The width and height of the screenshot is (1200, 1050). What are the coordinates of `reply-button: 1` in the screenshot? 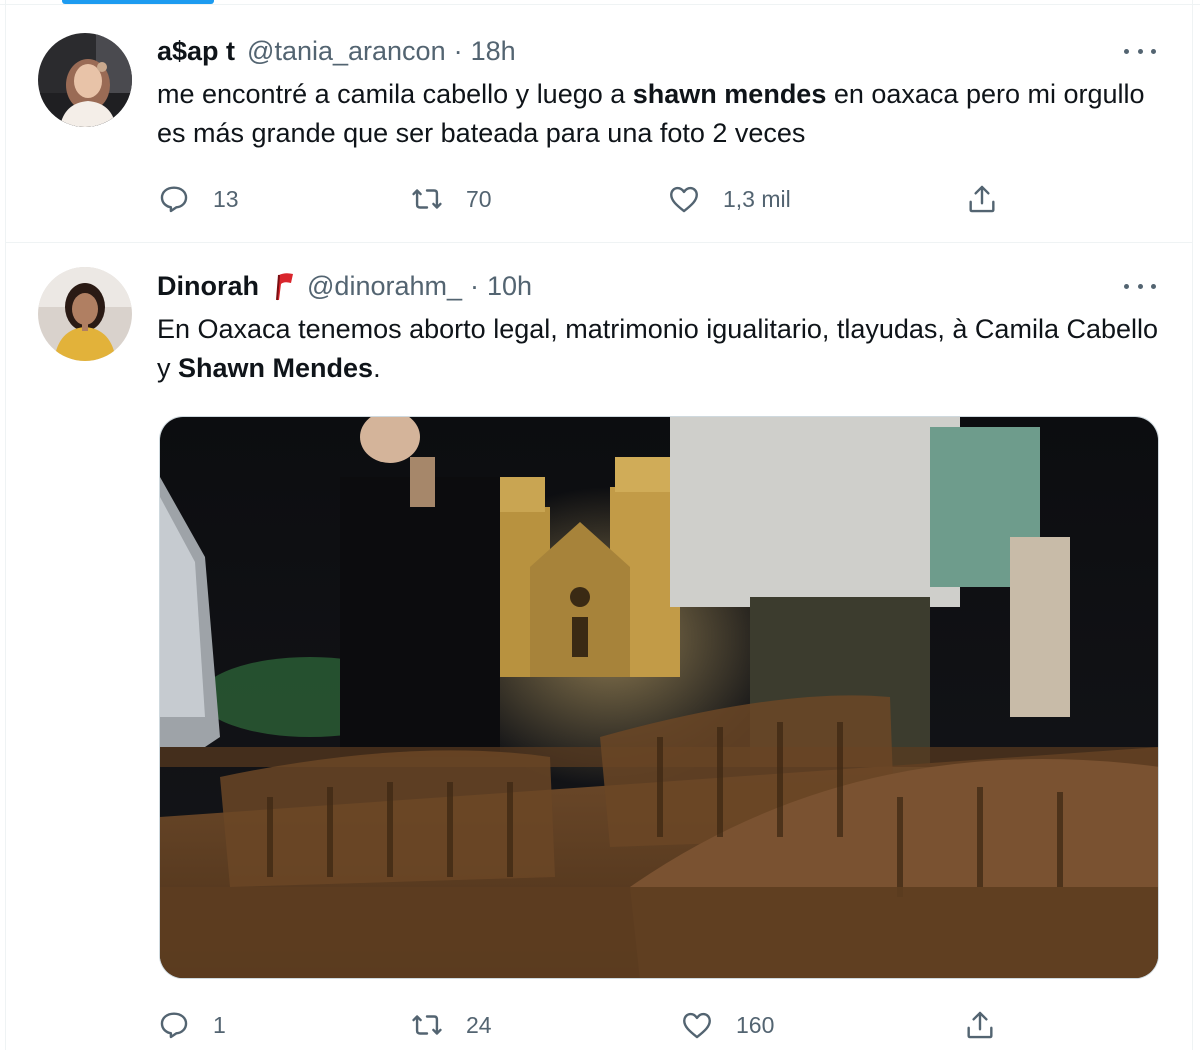 It's located at (191, 1025).